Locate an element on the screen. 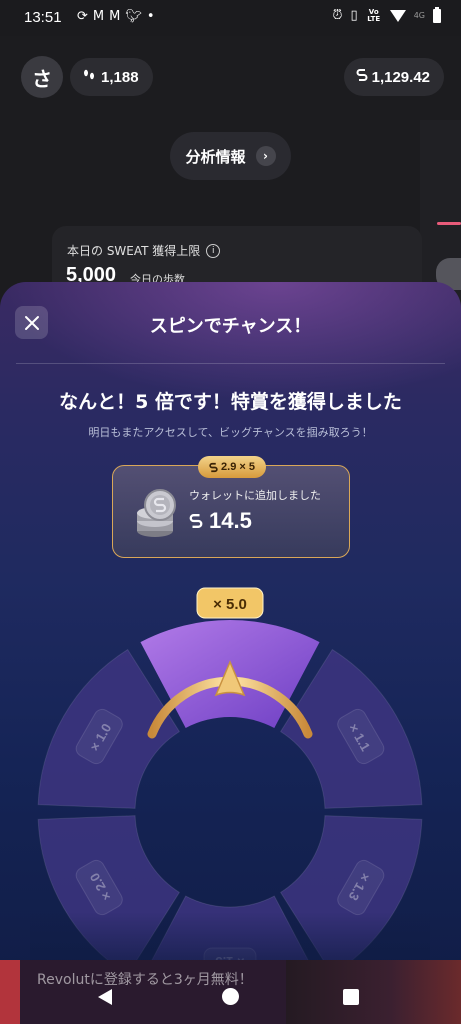 This screenshot has height=1024, width=461. battery-icon is located at coordinates (437, 14).